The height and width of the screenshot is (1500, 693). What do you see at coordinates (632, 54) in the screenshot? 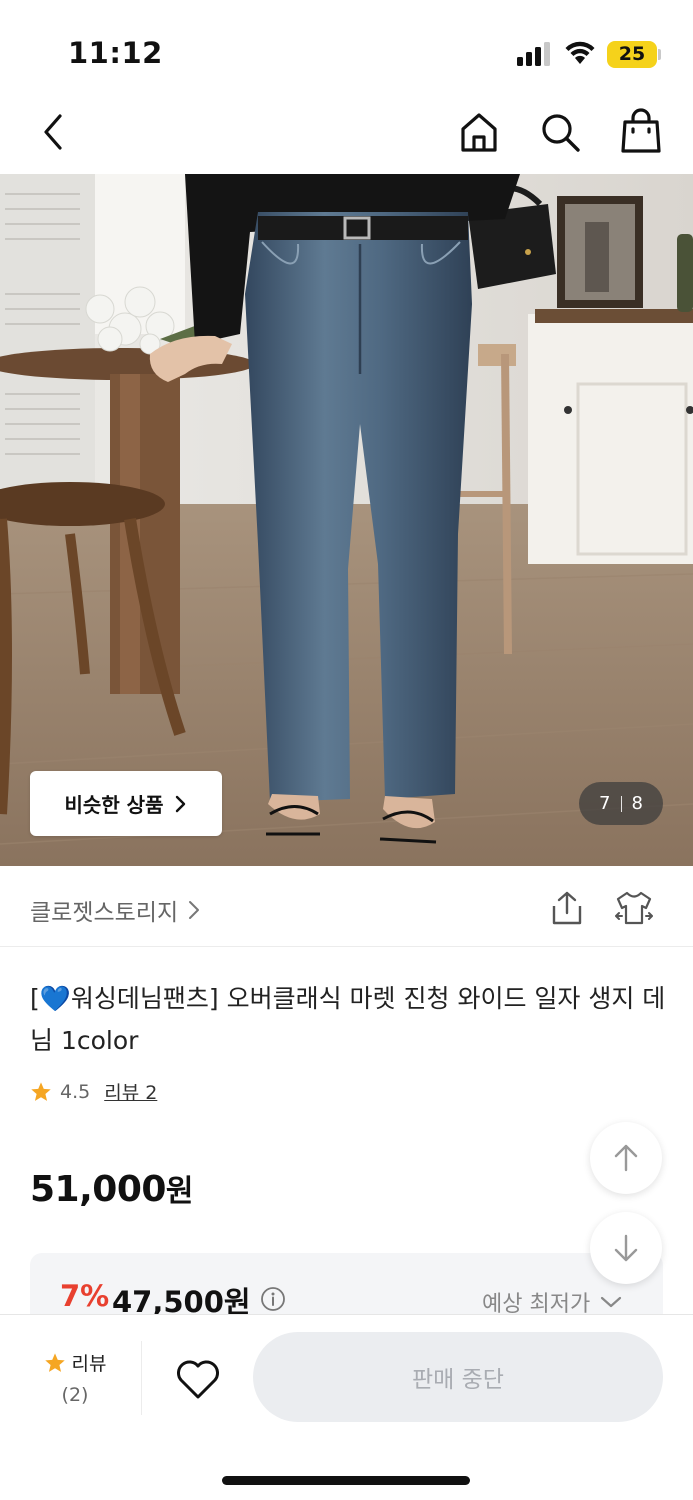
I see `battery-indicator: 25` at bounding box center [632, 54].